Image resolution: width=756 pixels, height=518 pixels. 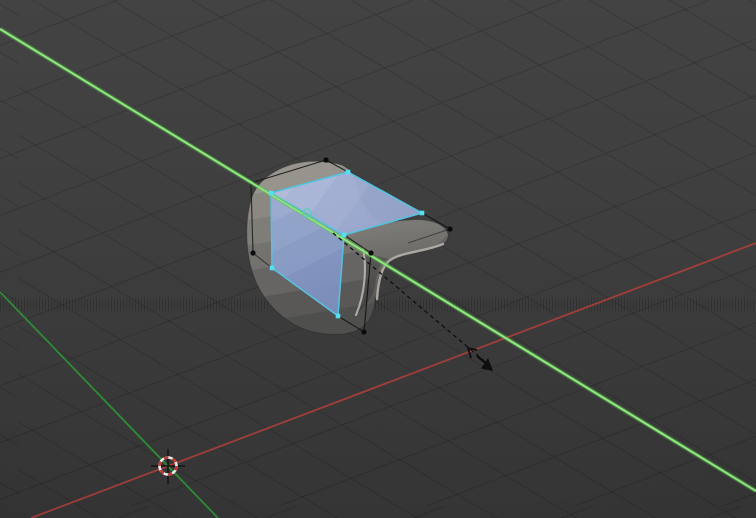 I want to click on drag-arrow-nw, so click(x=472, y=352).